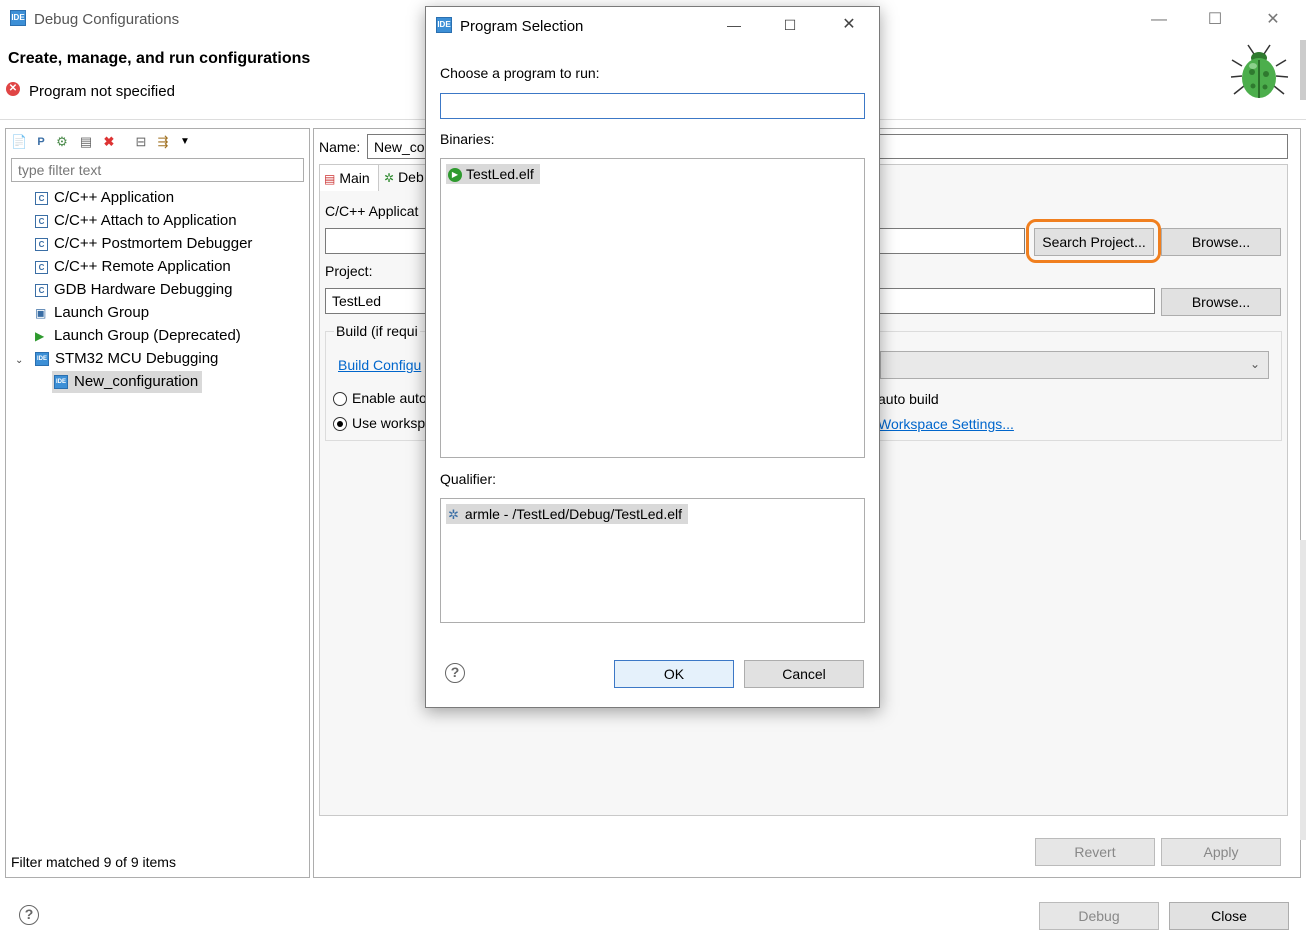 The image size is (1306, 951). What do you see at coordinates (137, 358) in the screenshot?
I see `tree-item-label: STM32 MCU Debugging` at bounding box center [137, 358].